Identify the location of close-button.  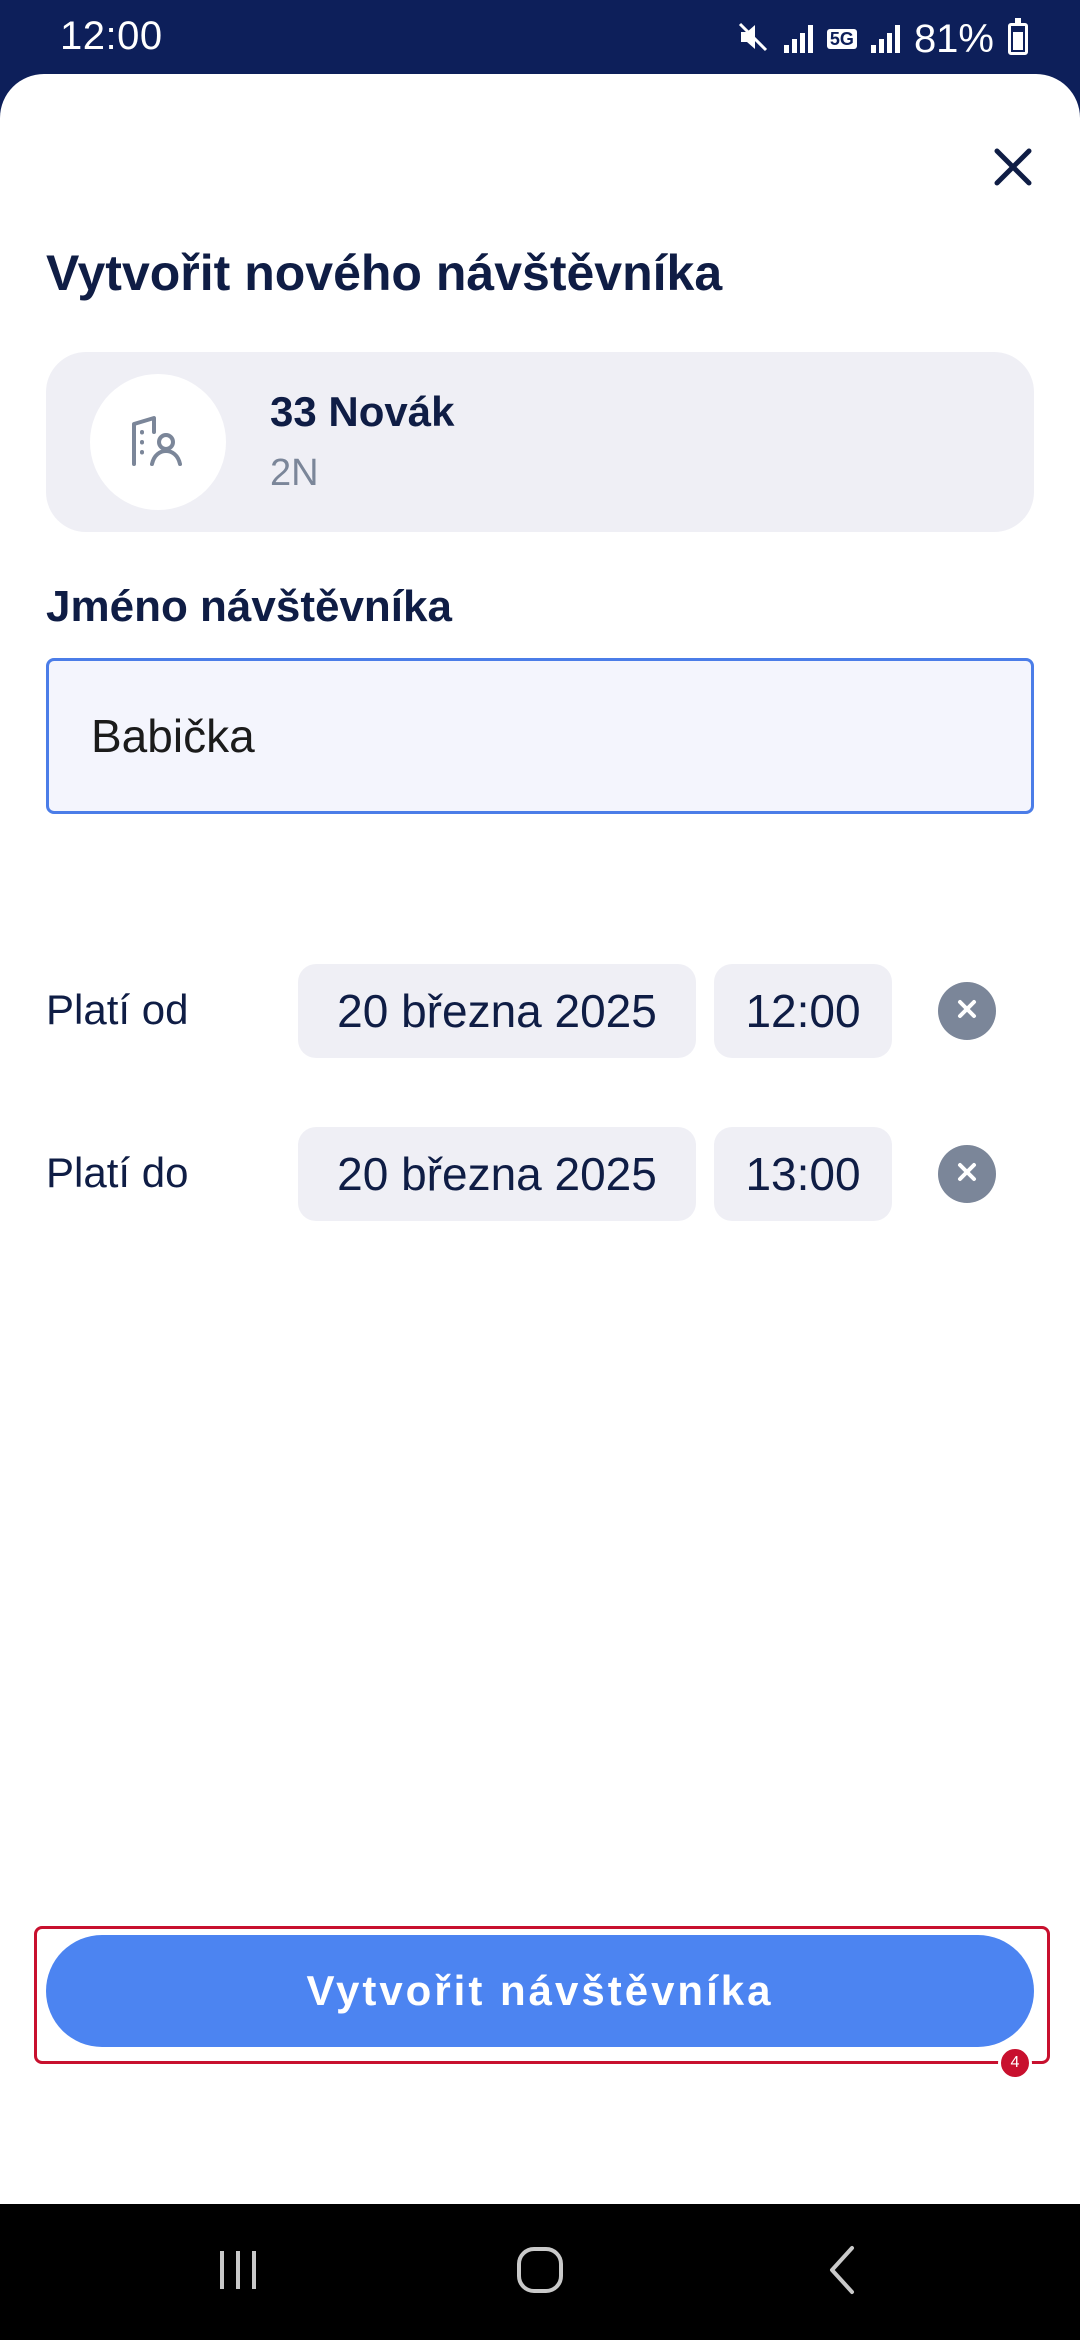
(1013, 169).